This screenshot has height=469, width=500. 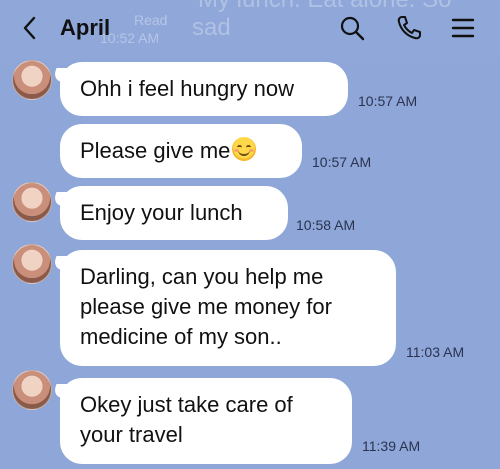 I want to click on message-text: Ohh i feel hungry now, so click(x=187, y=88).